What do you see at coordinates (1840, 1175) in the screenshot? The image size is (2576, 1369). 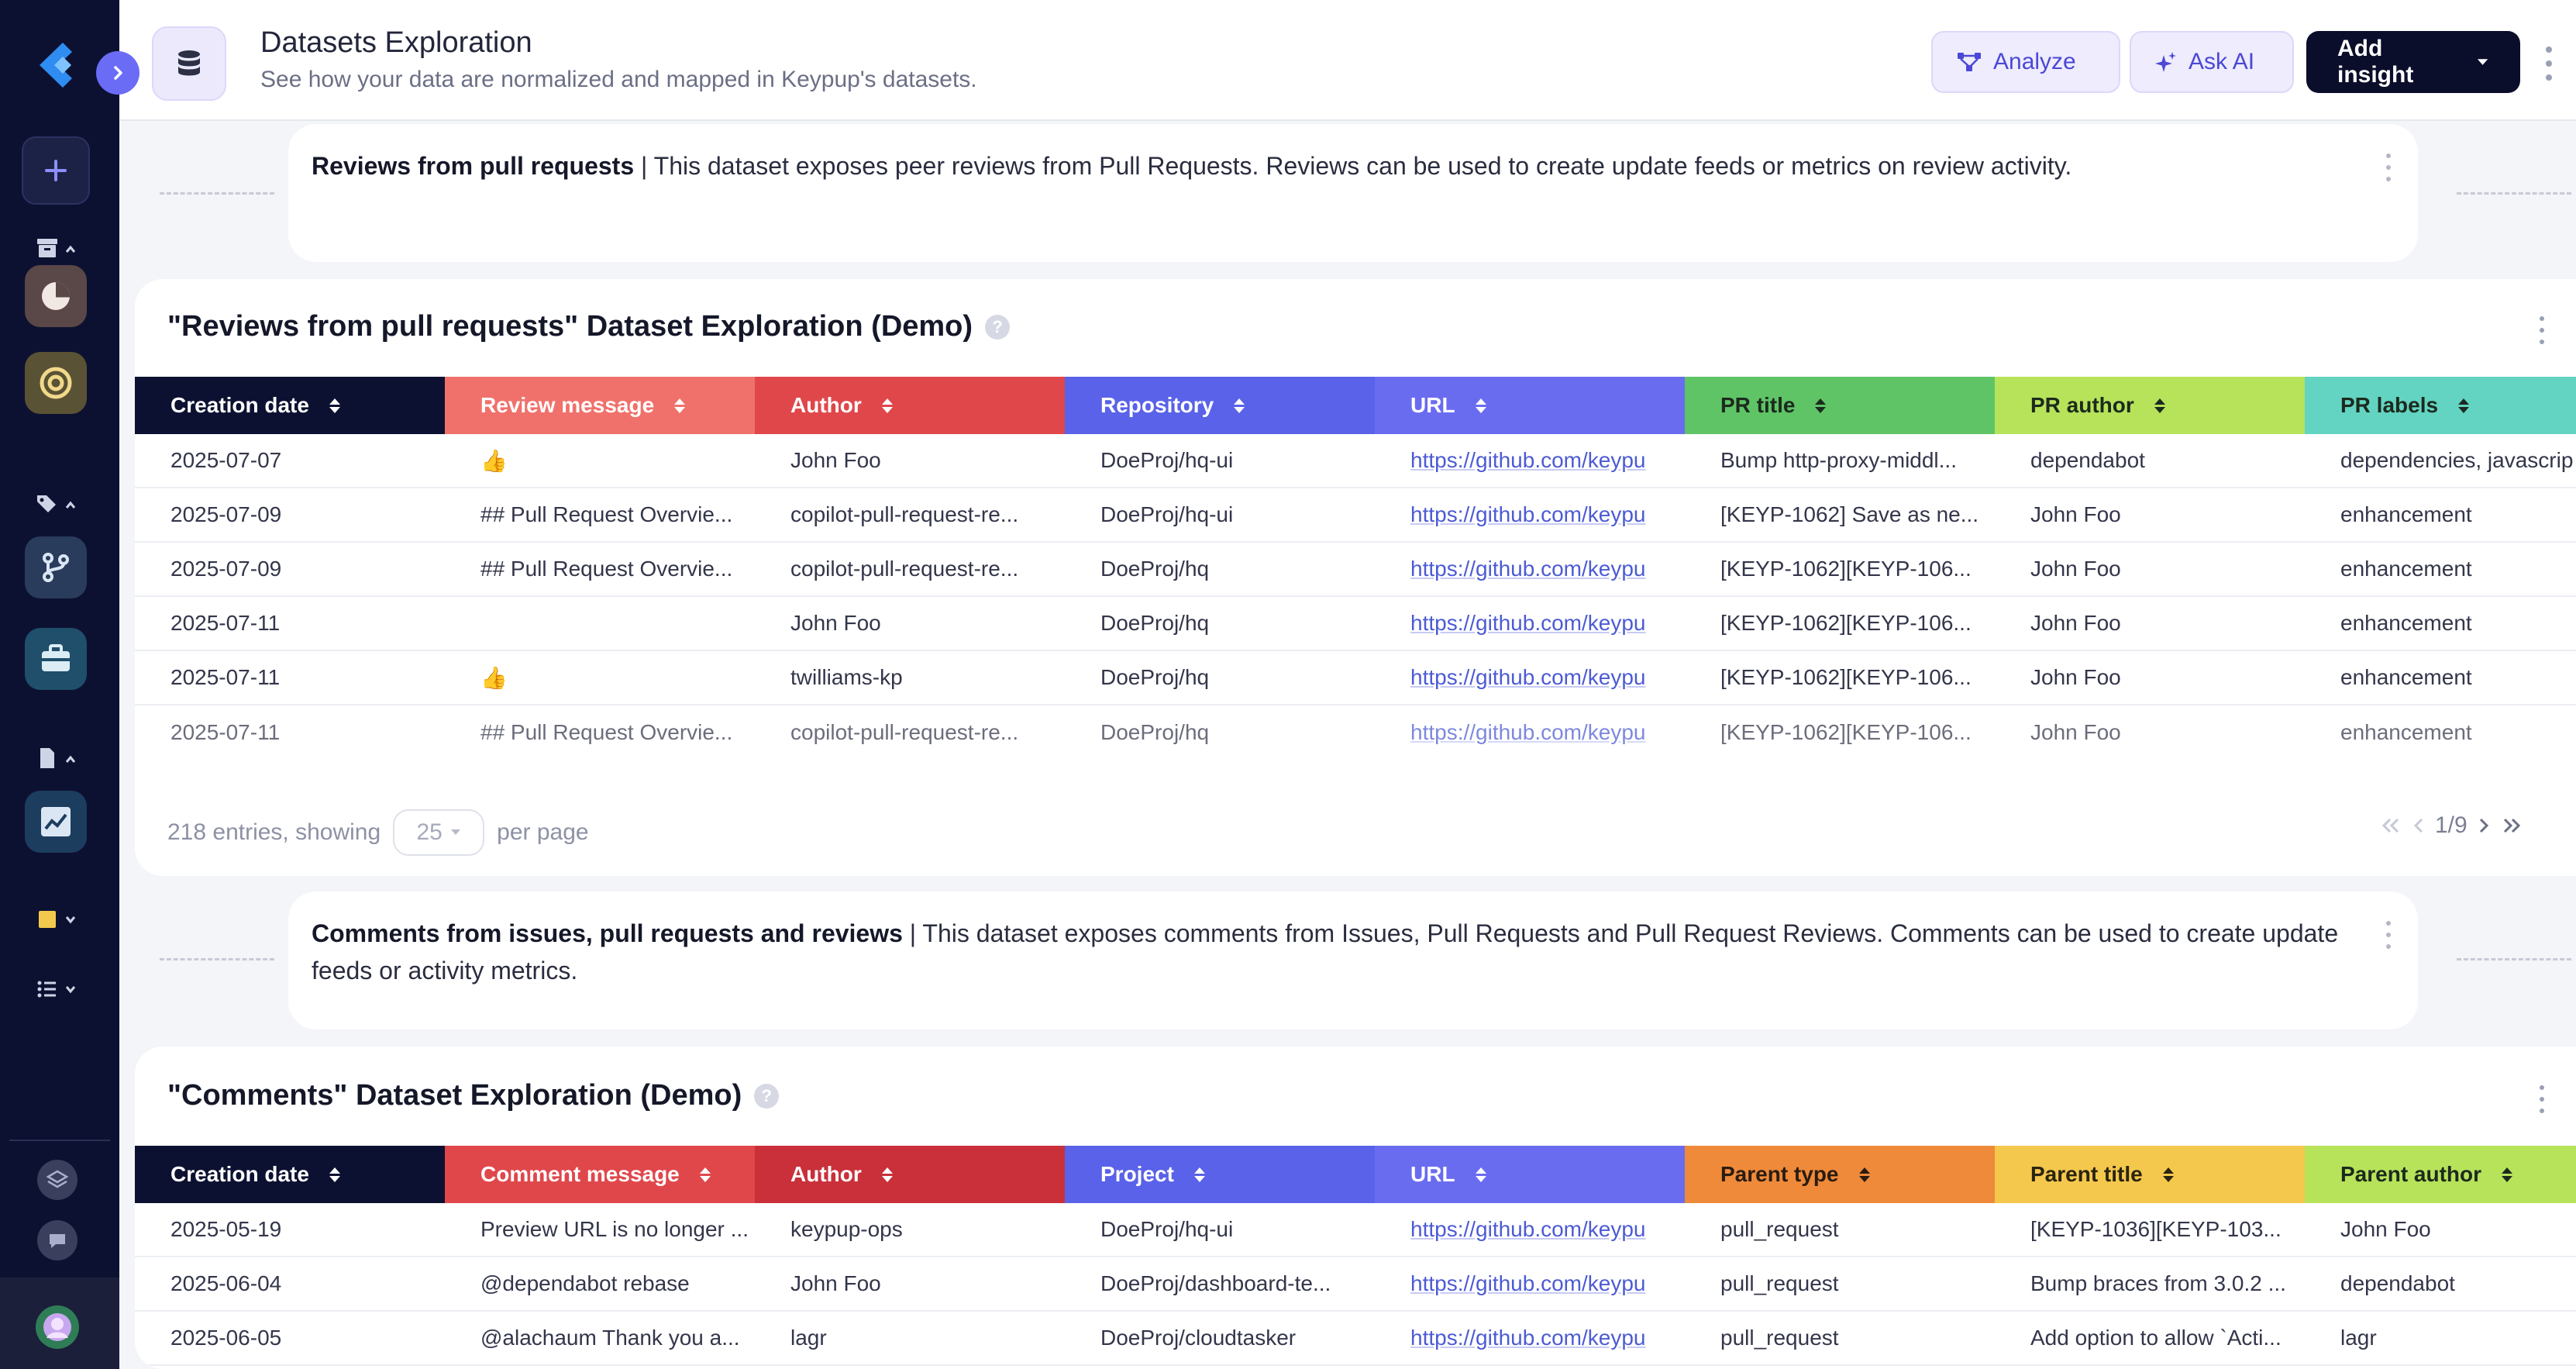 I see `column-header: Parent type` at bounding box center [1840, 1175].